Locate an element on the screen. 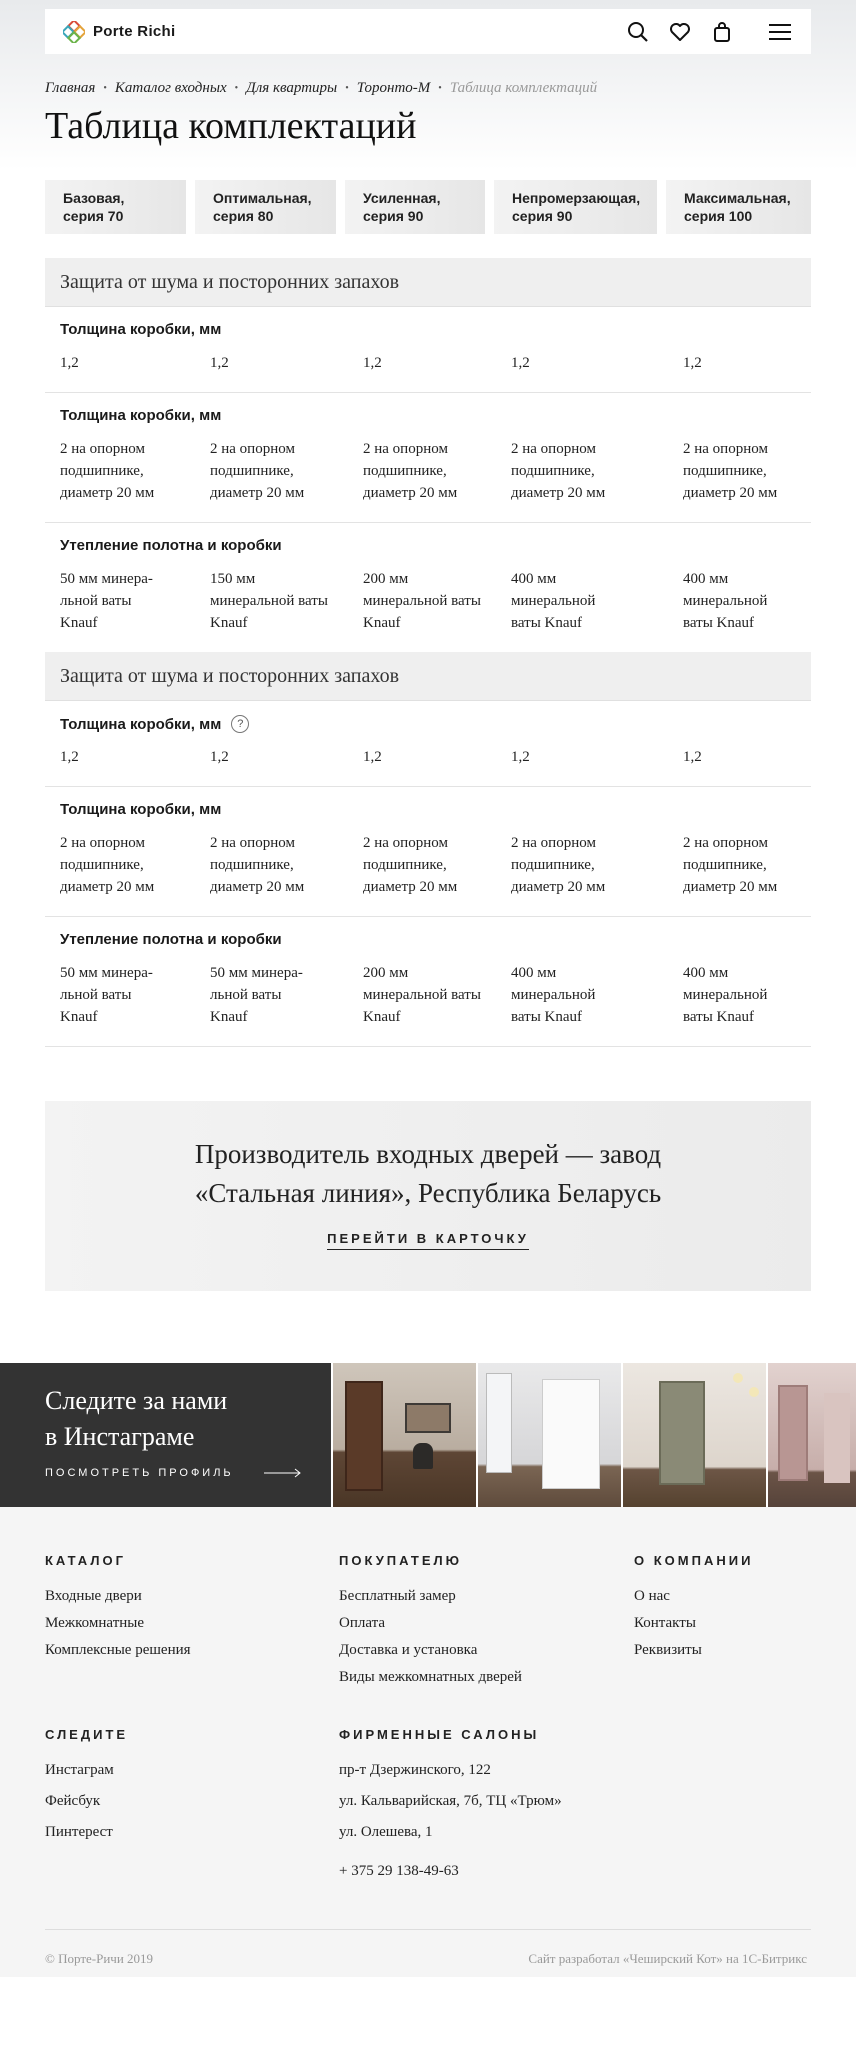 This screenshot has width=856, height=2052. footer-link: Фейсбук is located at coordinates (72, 1801).